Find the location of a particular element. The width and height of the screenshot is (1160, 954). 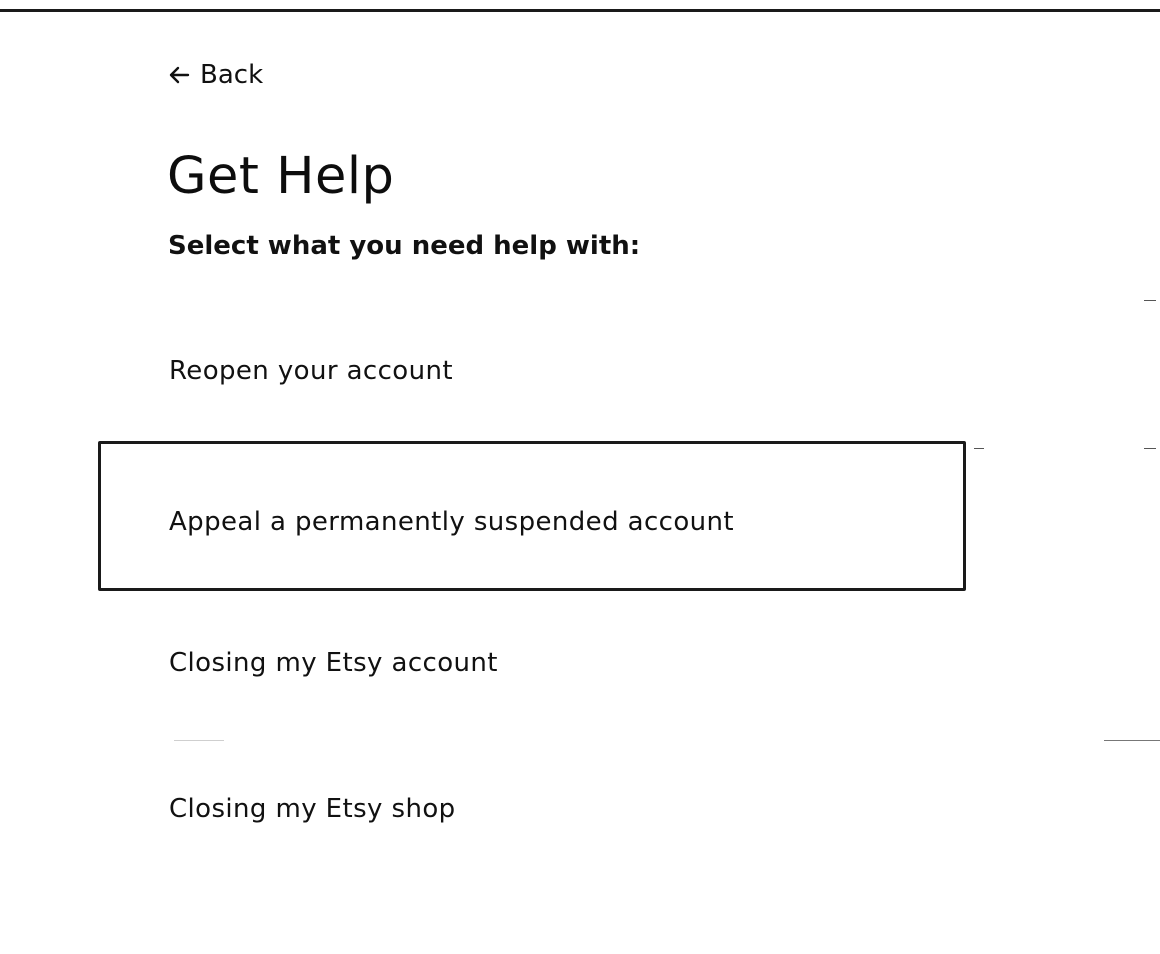

option-label: Closing my Etsy account is located at coordinates (333, 663).